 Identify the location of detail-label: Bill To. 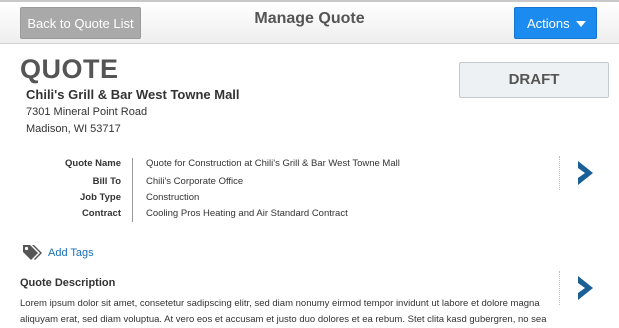
(106, 181).